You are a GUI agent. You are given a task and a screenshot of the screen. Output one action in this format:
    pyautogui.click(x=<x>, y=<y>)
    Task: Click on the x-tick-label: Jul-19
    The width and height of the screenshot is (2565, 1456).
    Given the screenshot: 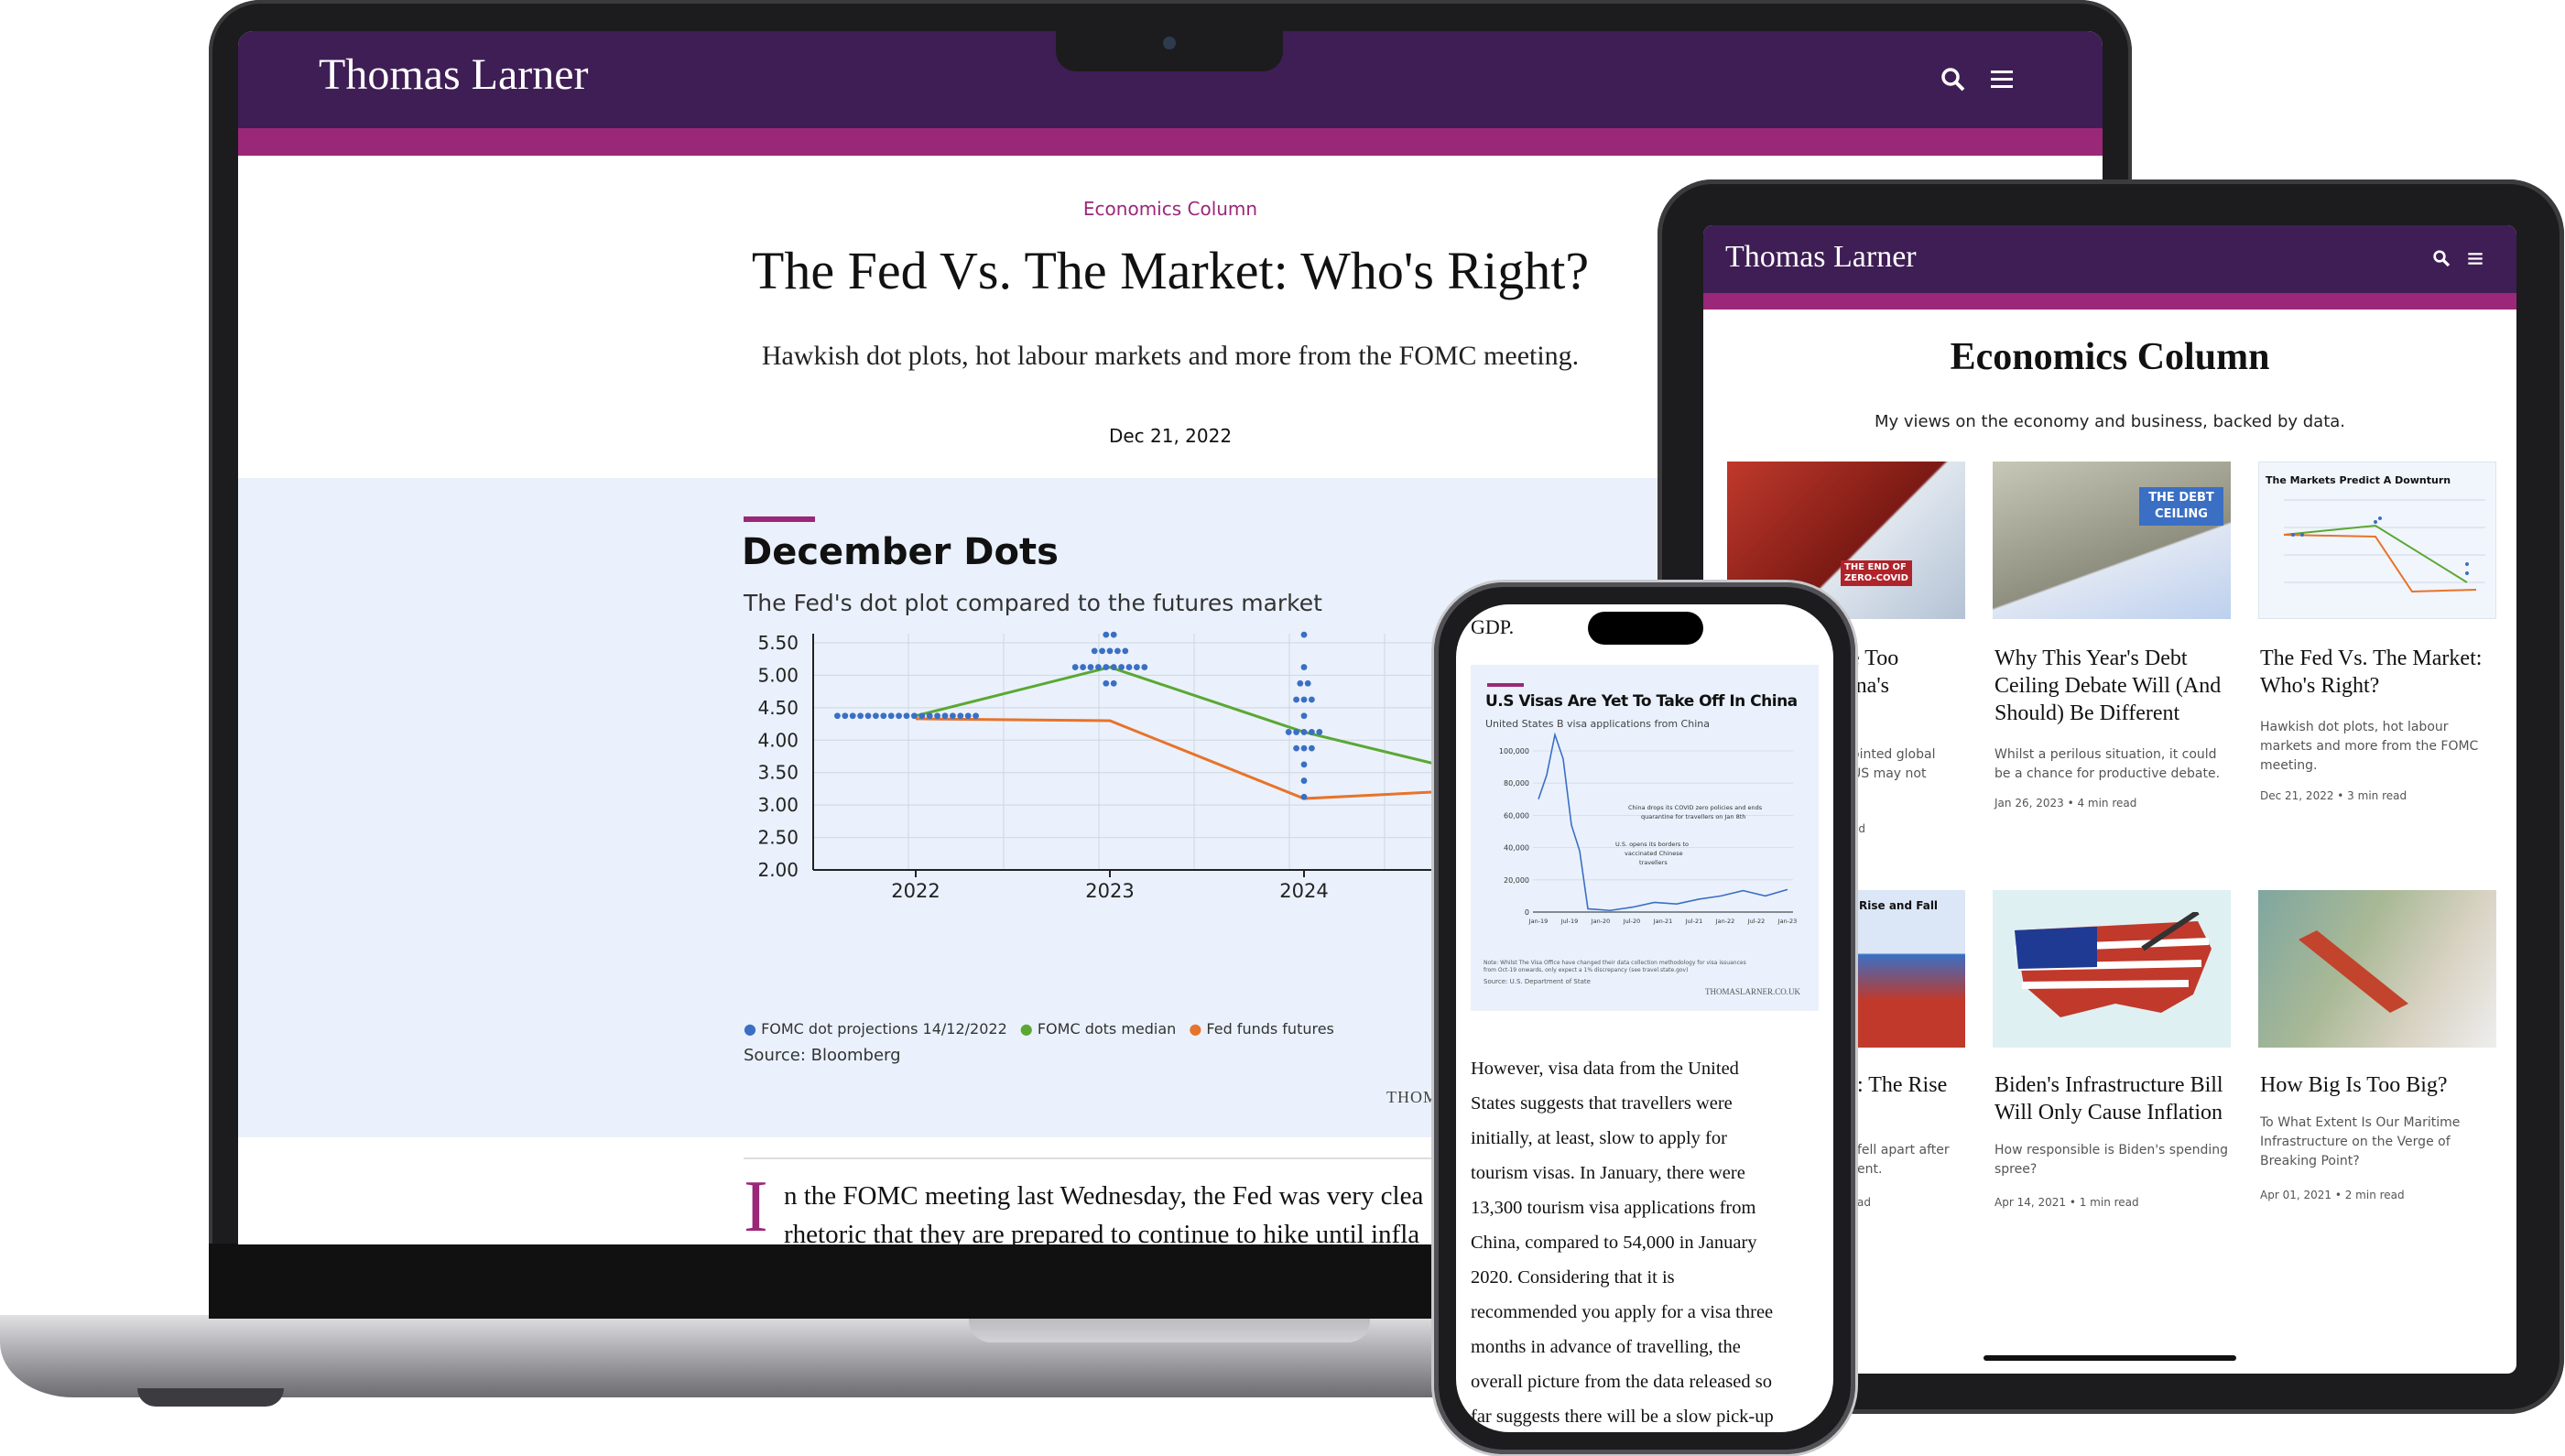 What is the action you would take?
    pyautogui.click(x=1569, y=921)
    